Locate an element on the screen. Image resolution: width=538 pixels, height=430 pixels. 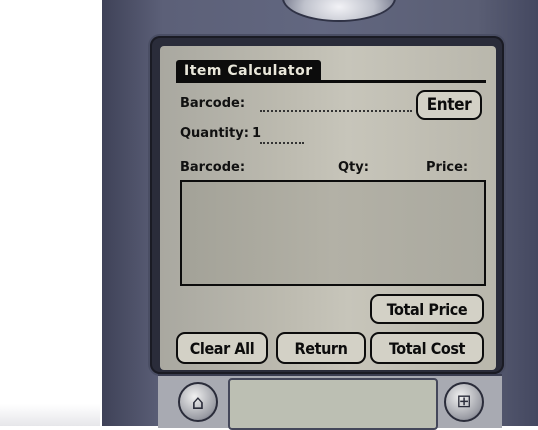
quantity-underline is located at coordinates (282, 143).